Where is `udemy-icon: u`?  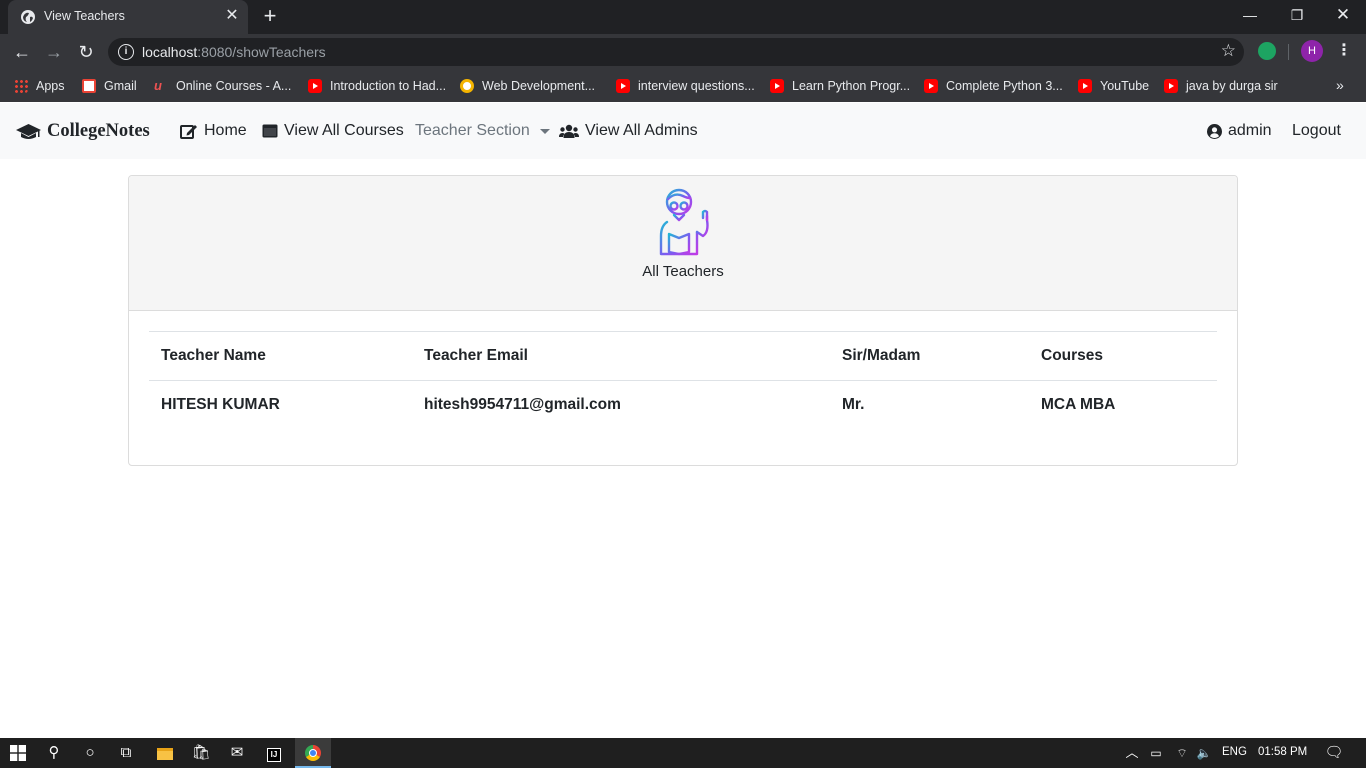 udemy-icon: u is located at coordinates (158, 85).